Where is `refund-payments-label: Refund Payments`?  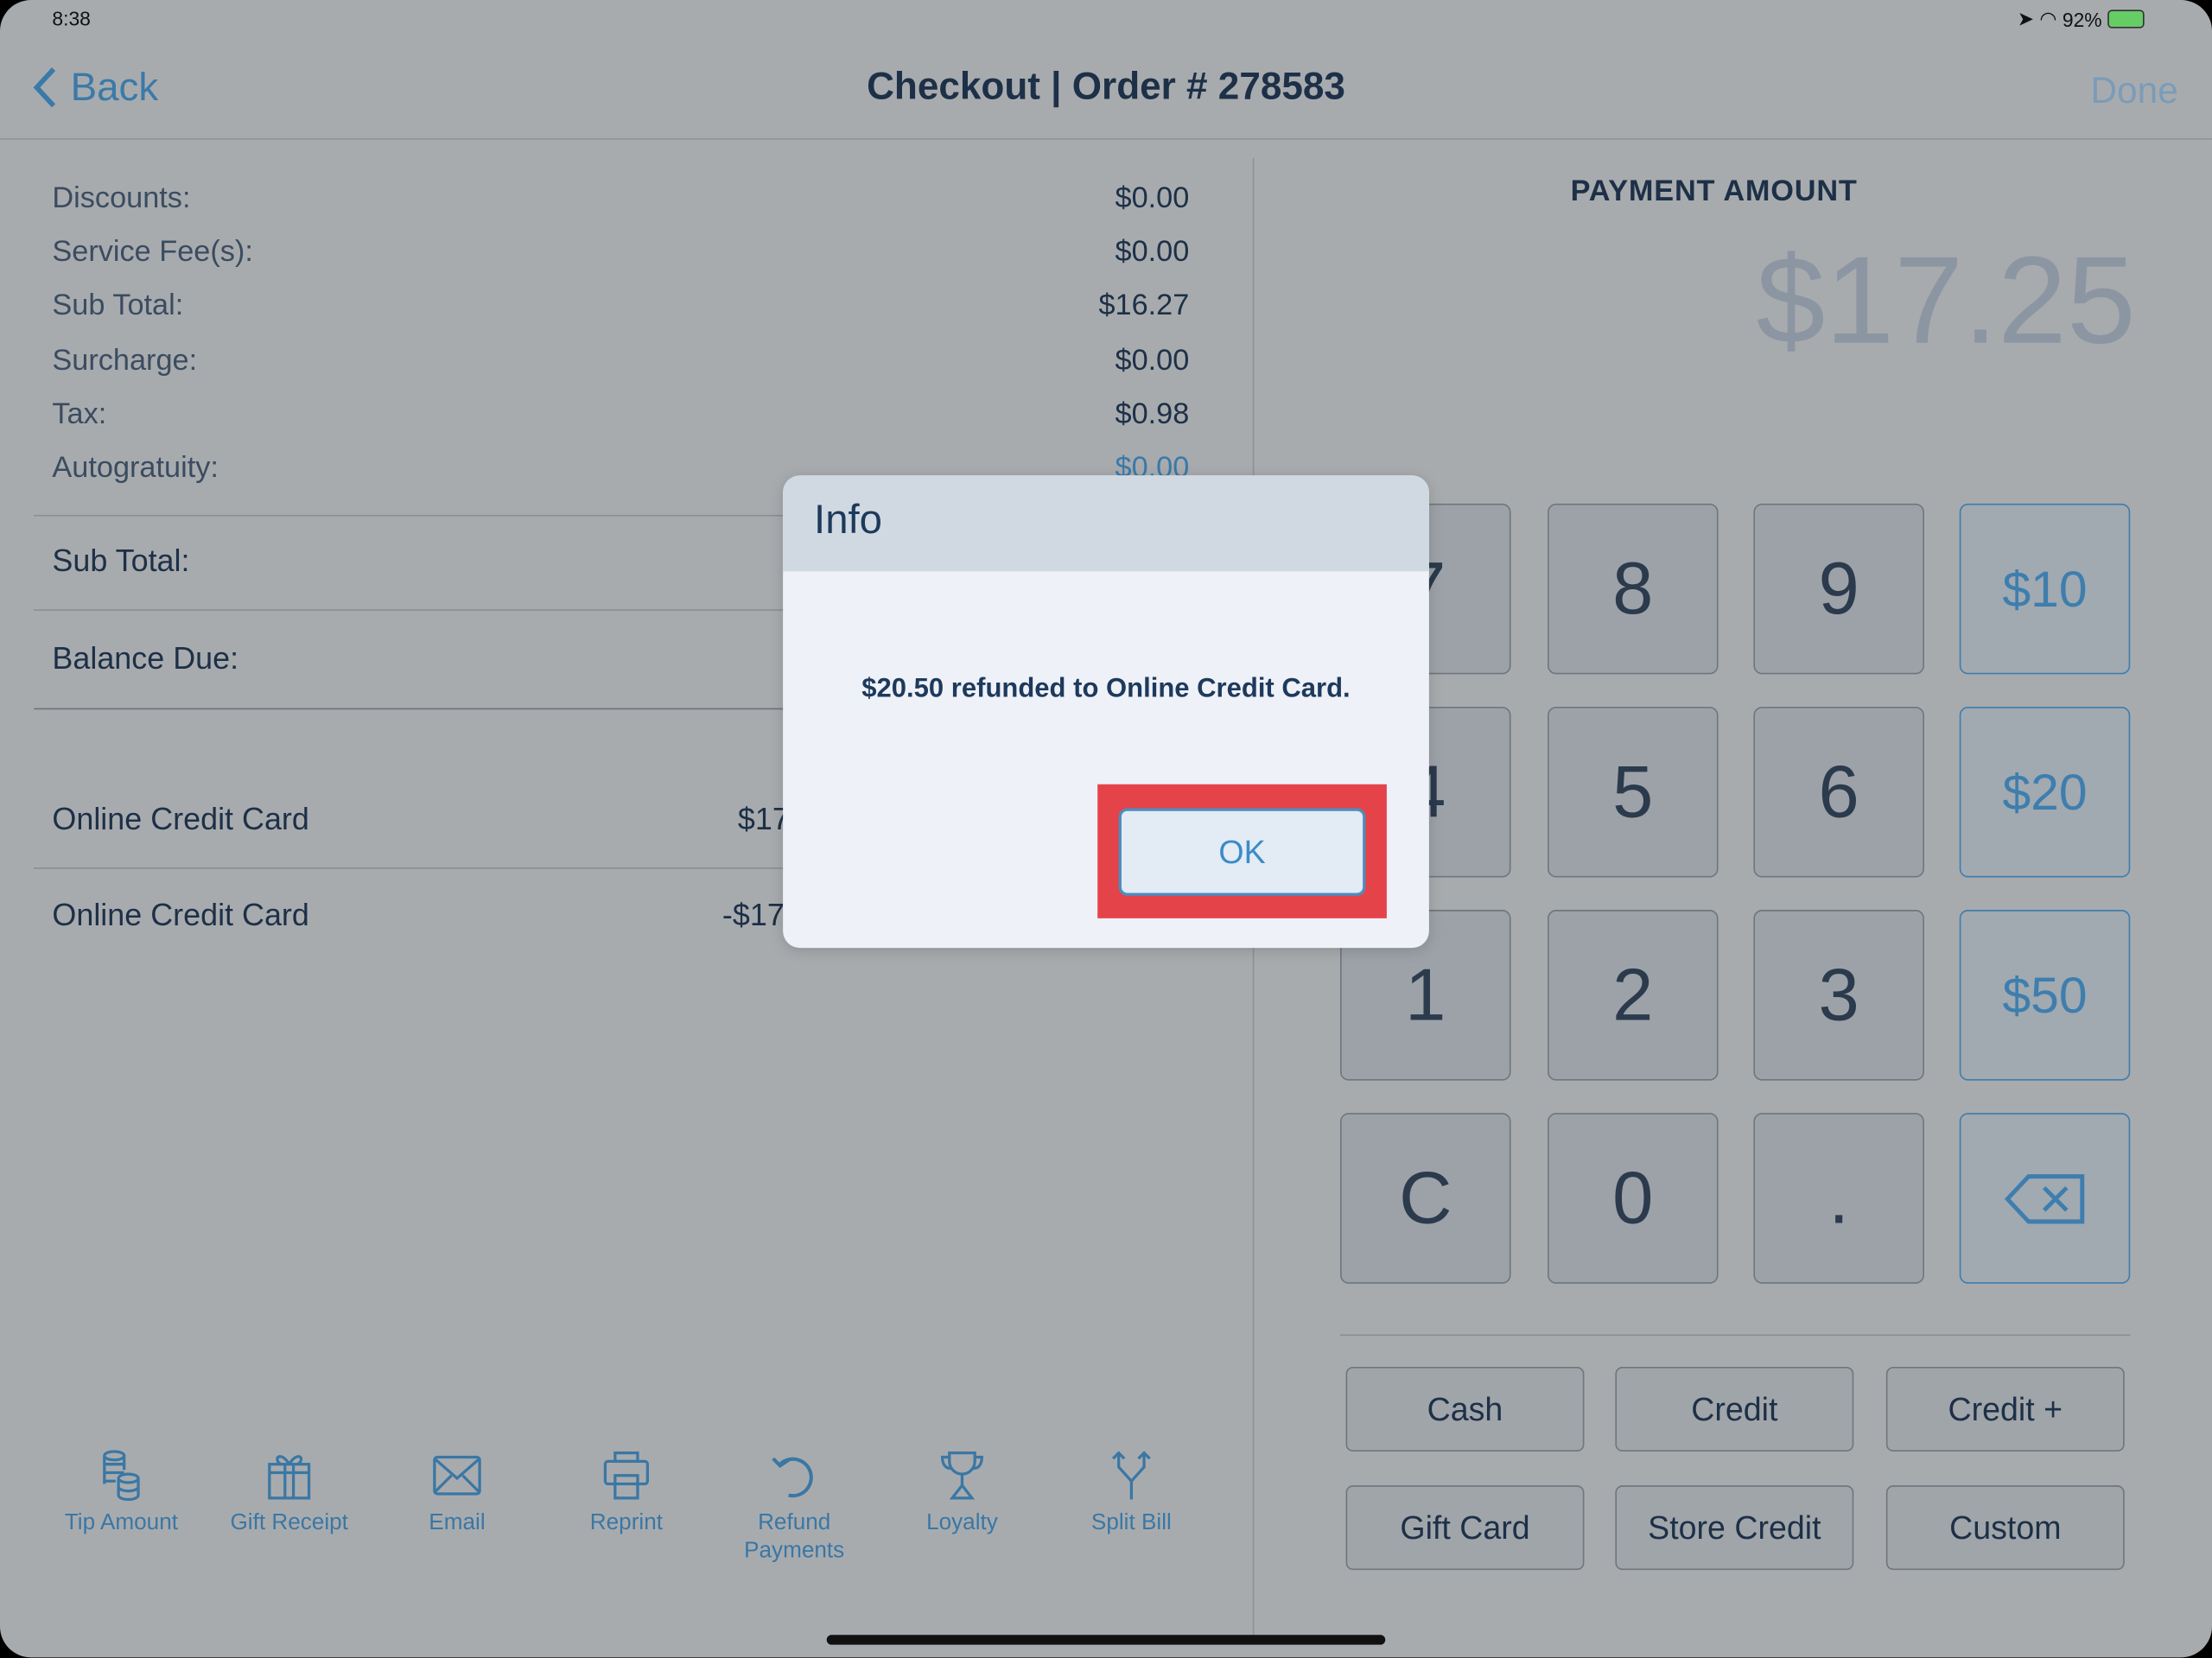 refund-payments-label: Refund Payments is located at coordinates (794, 1536).